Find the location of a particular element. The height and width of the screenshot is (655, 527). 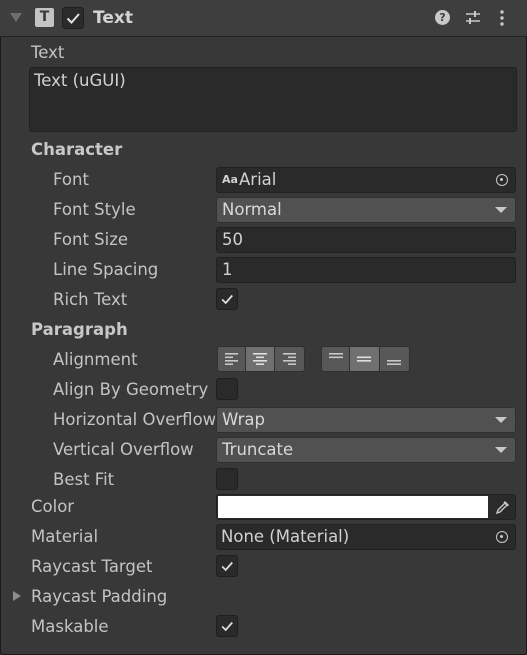

text-area: Text (uGUI) is located at coordinates (273, 99).